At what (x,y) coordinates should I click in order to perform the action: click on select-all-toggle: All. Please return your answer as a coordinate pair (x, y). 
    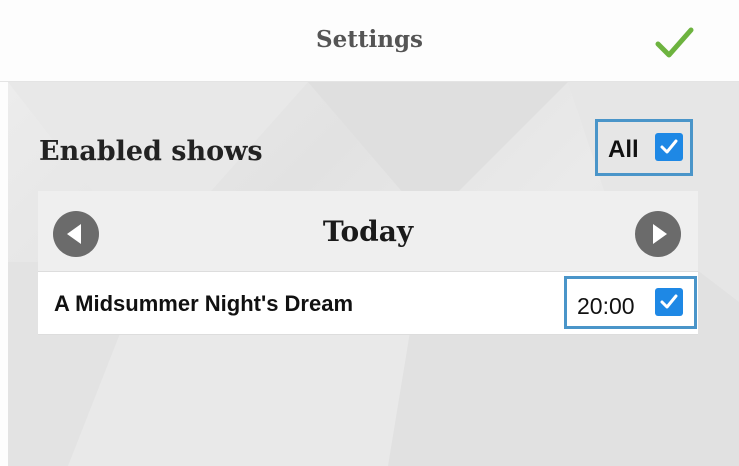
    Looking at the image, I should click on (644, 147).